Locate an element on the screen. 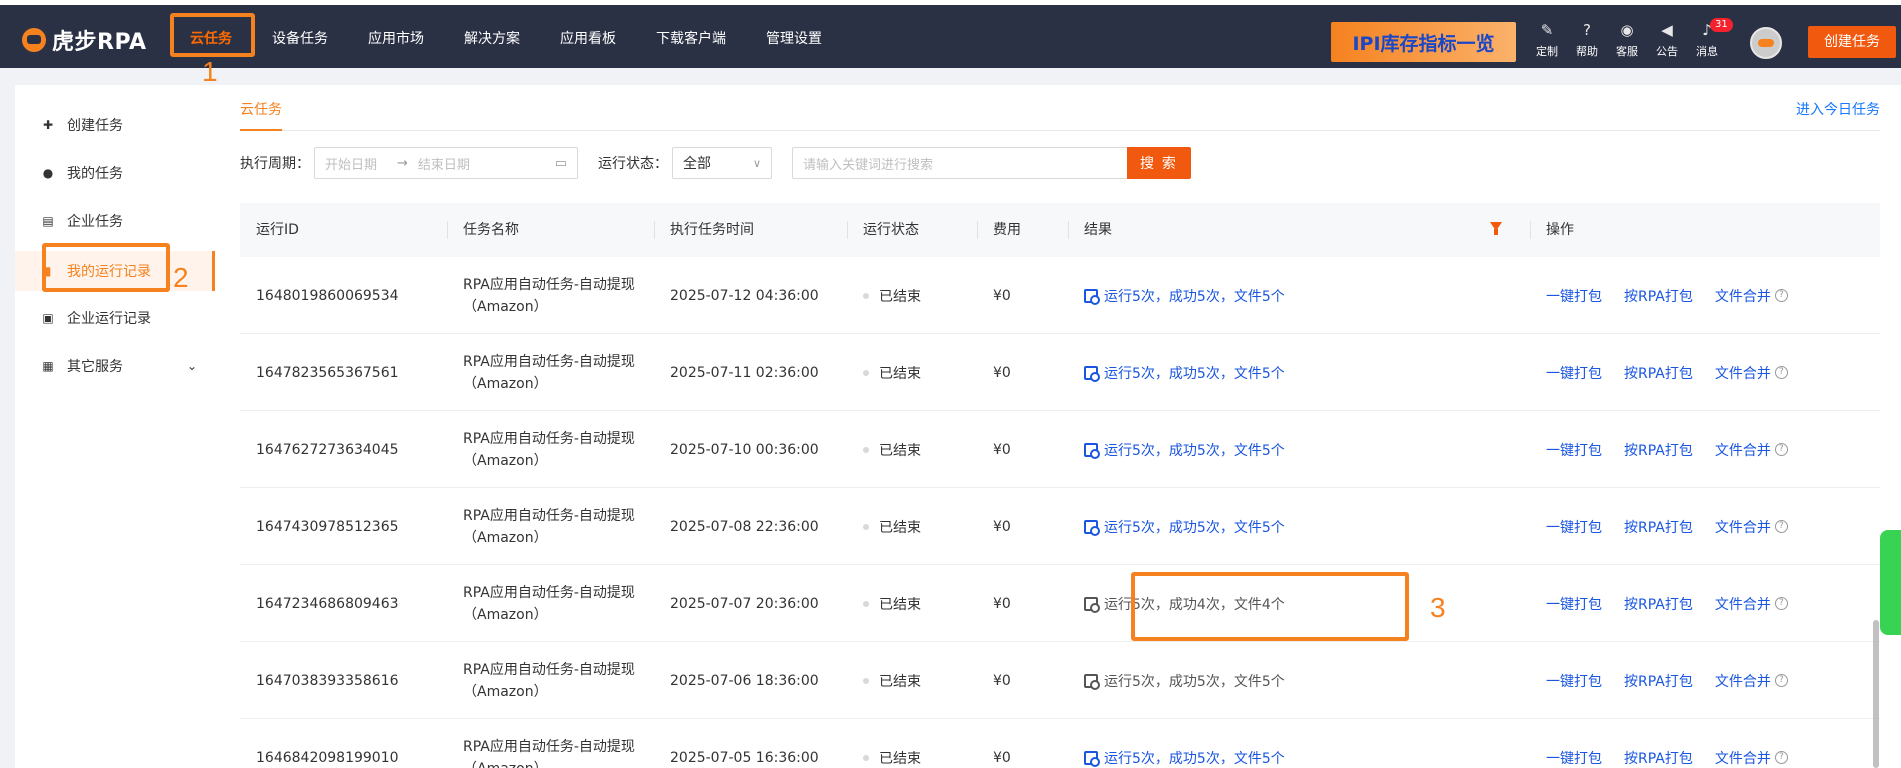 Image resolution: width=1901 pixels, height=768 pixels. tab-bar: 云任务 进入今日任务 is located at coordinates (1060, 108).